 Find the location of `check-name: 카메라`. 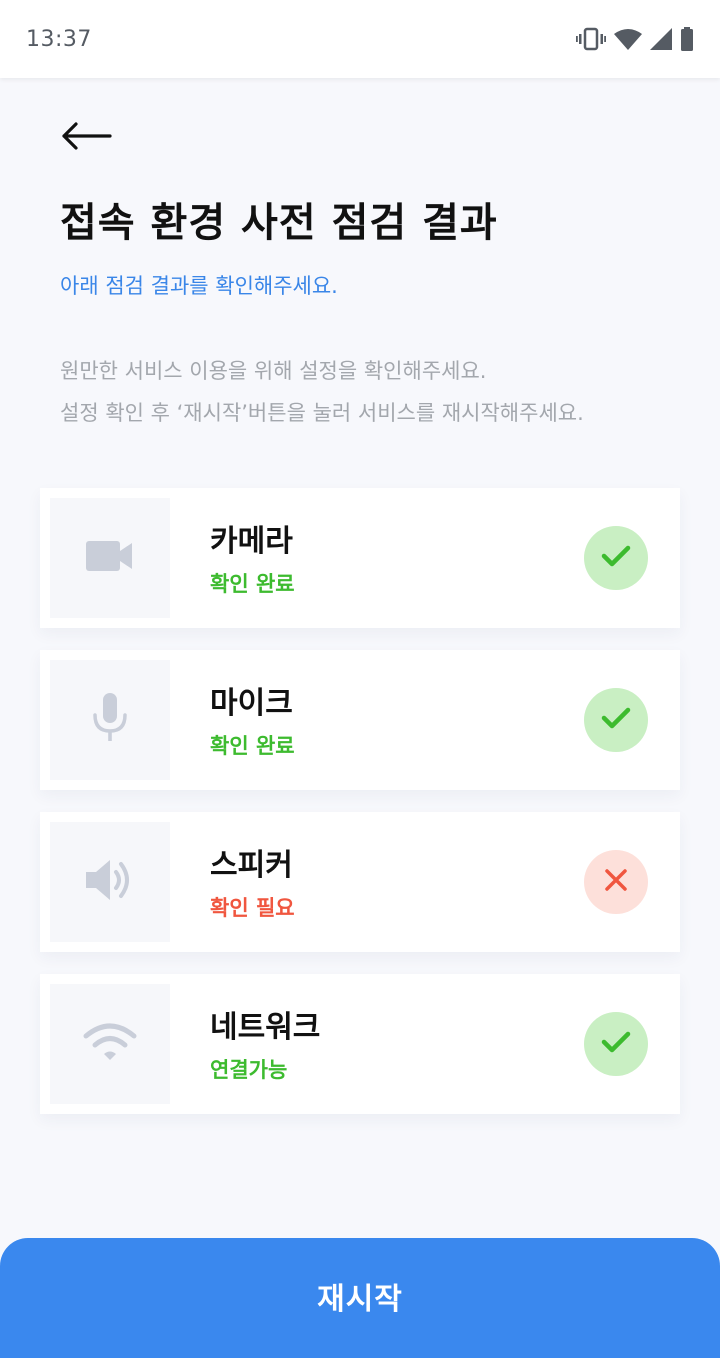

check-name: 카메라 is located at coordinates (251, 541).